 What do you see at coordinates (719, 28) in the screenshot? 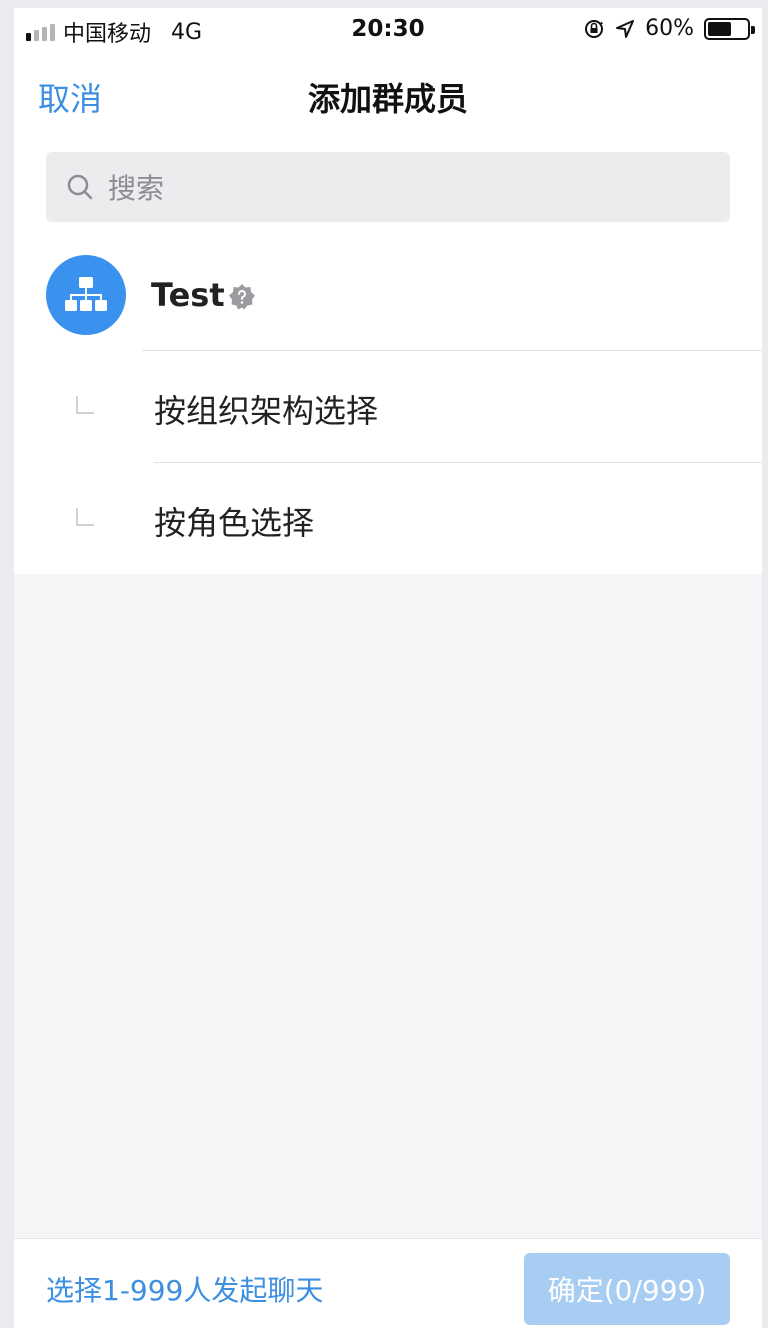
I see `battery-fill` at bounding box center [719, 28].